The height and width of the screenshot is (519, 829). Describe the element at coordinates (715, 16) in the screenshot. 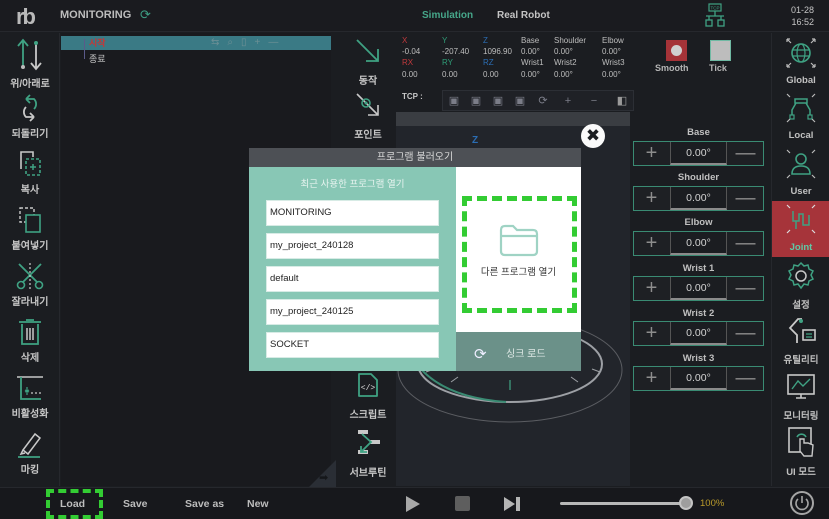

I see `tcp-network-icon: TCP` at that location.